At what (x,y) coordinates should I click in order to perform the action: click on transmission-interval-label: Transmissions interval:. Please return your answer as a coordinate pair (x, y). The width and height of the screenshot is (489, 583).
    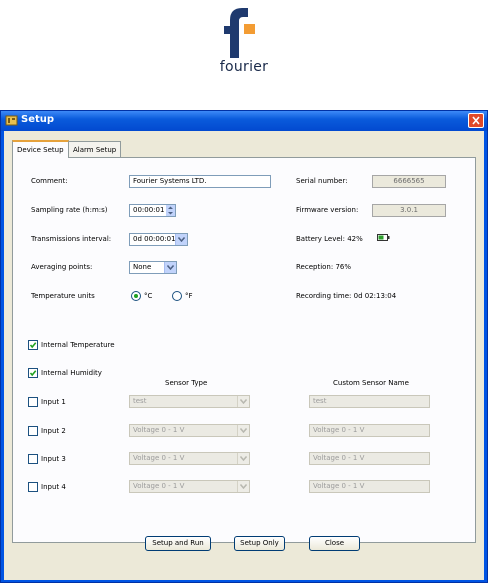
    Looking at the image, I should click on (71, 239).